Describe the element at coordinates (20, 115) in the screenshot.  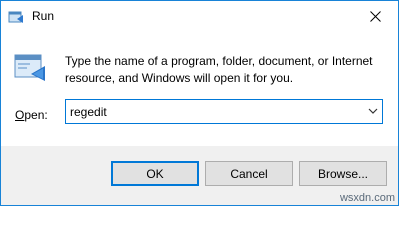
I see `open-label-accesskey: O` at that location.